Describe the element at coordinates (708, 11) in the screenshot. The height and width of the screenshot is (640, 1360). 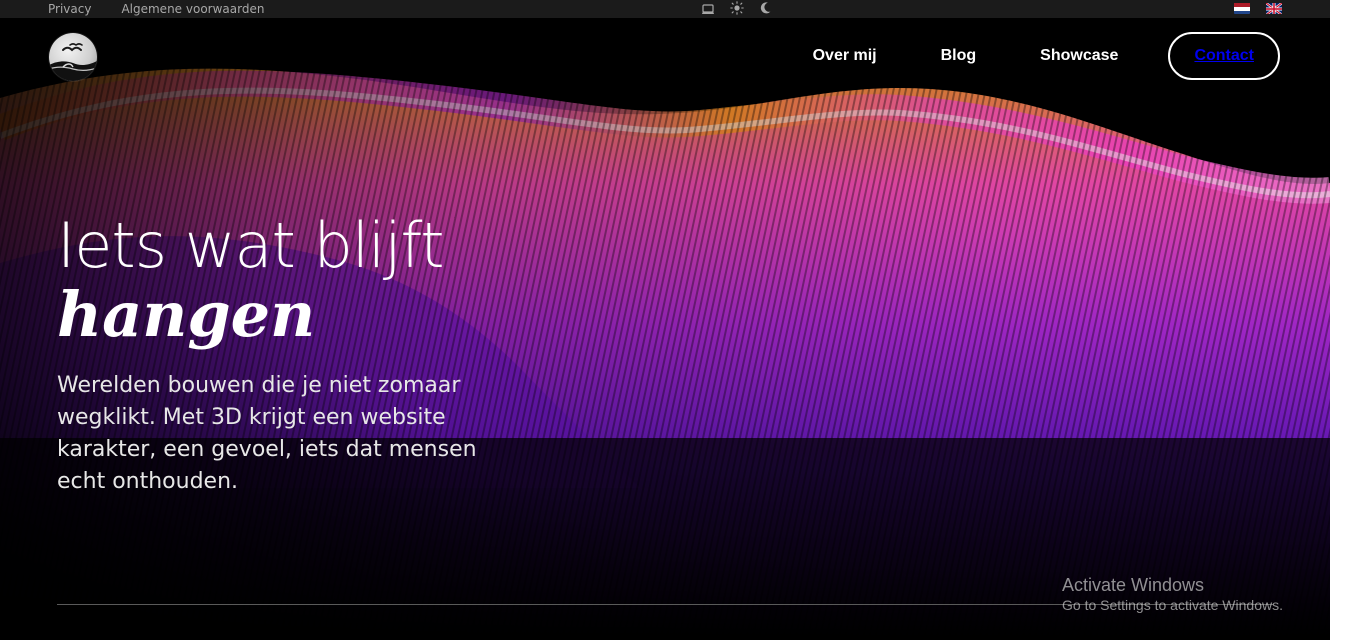
I see `laptop-icon` at that location.